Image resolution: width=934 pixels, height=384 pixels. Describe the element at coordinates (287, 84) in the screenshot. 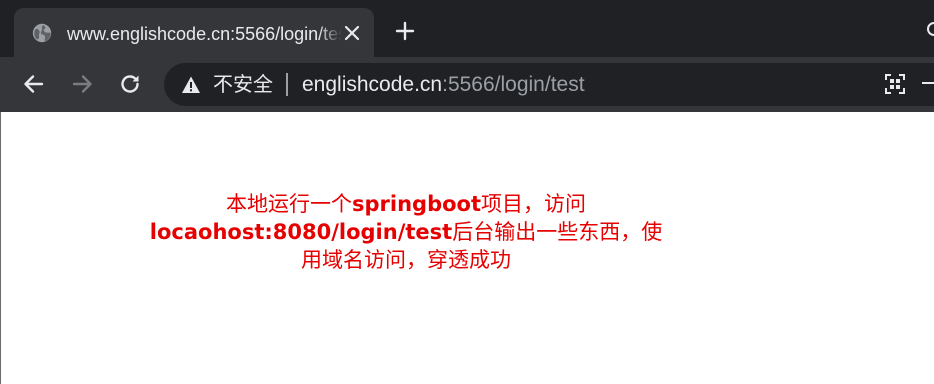

I see `omnibox-divider` at that location.